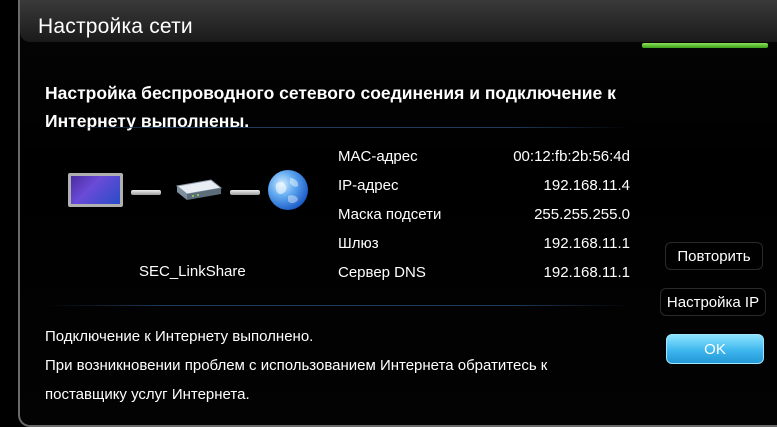 The width and height of the screenshot is (777, 427). Describe the element at coordinates (571, 156) in the screenshot. I see `detail-value: 00:12:fb:2b:56:4d` at that location.